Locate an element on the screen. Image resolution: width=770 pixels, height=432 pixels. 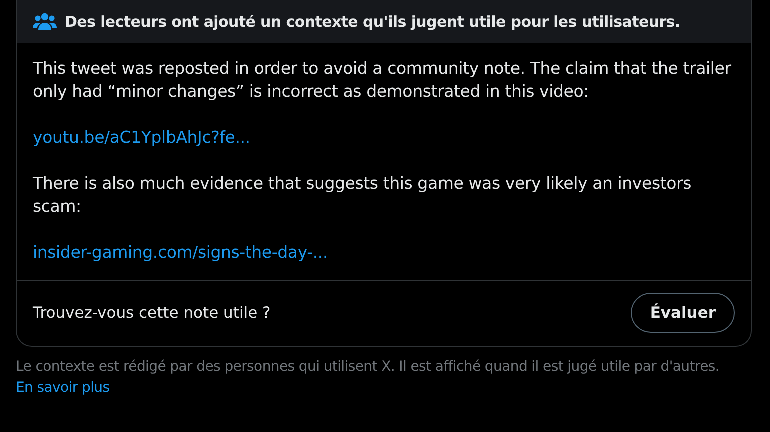
helpful-question: Trouvez-vous cette note utile ? is located at coordinates (152, 313).